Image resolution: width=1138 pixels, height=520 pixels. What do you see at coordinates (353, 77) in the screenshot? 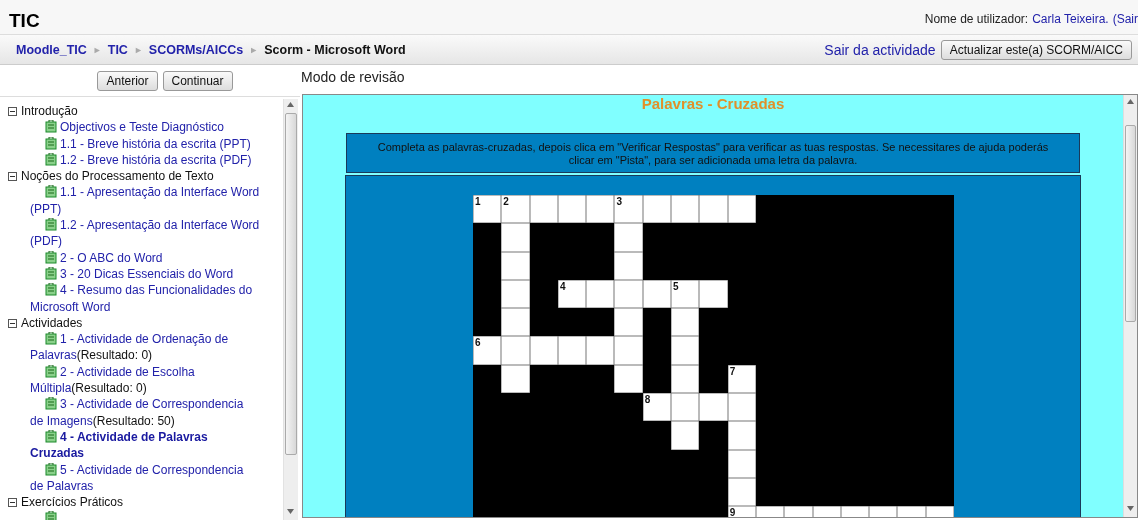
I see `mode-label: Modo de revisão` at bounding box center [353, 77].